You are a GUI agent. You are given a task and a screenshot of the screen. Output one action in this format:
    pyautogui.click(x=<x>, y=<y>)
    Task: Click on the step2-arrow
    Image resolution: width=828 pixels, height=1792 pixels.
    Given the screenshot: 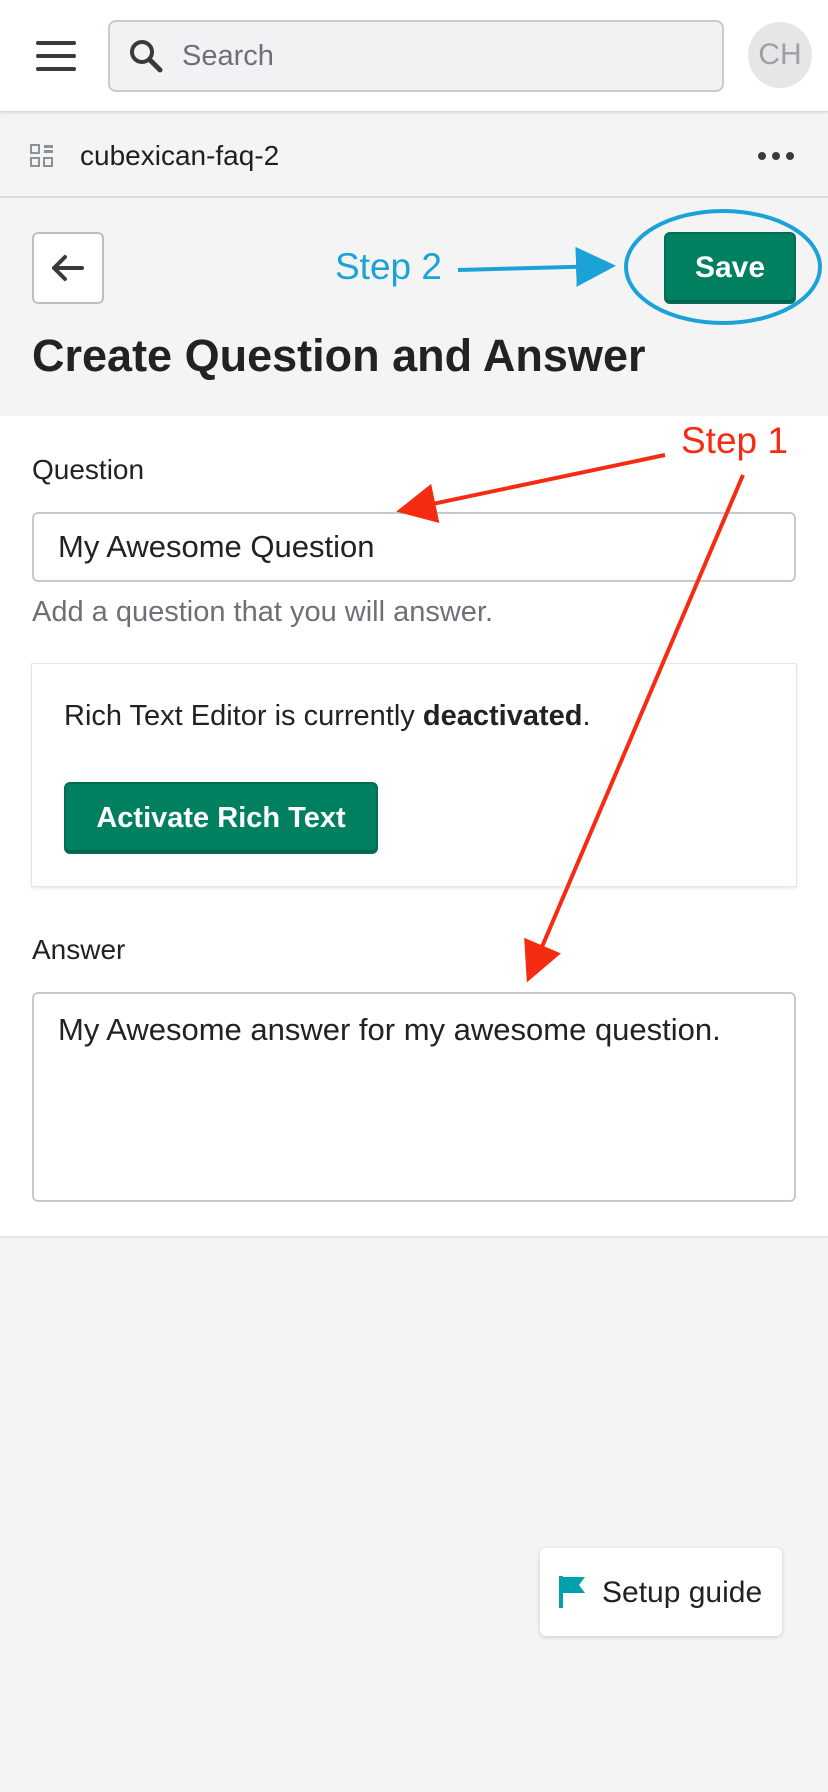 What is the action you would take?
    pyautogui.click(x=536, y=266)
    